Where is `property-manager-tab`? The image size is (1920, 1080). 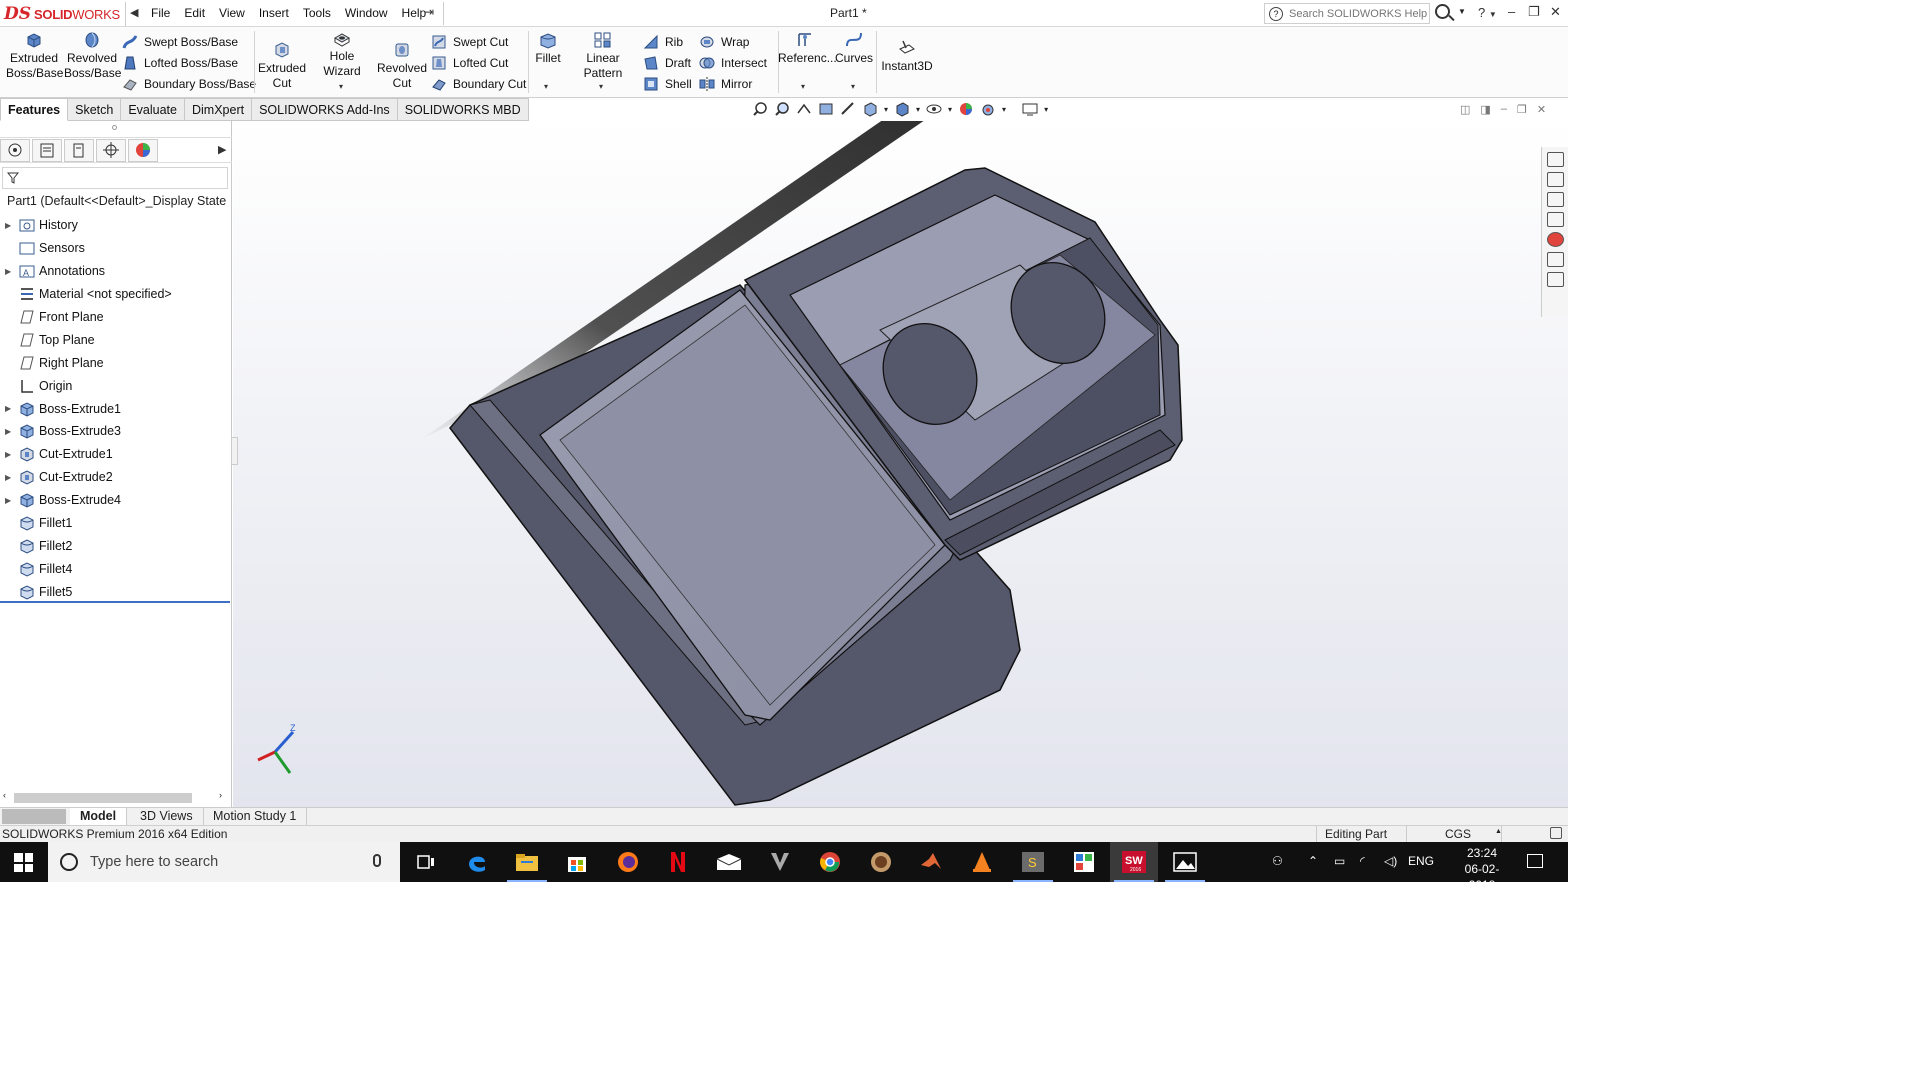
property-manager-tab is located at coordinates (47, 150).